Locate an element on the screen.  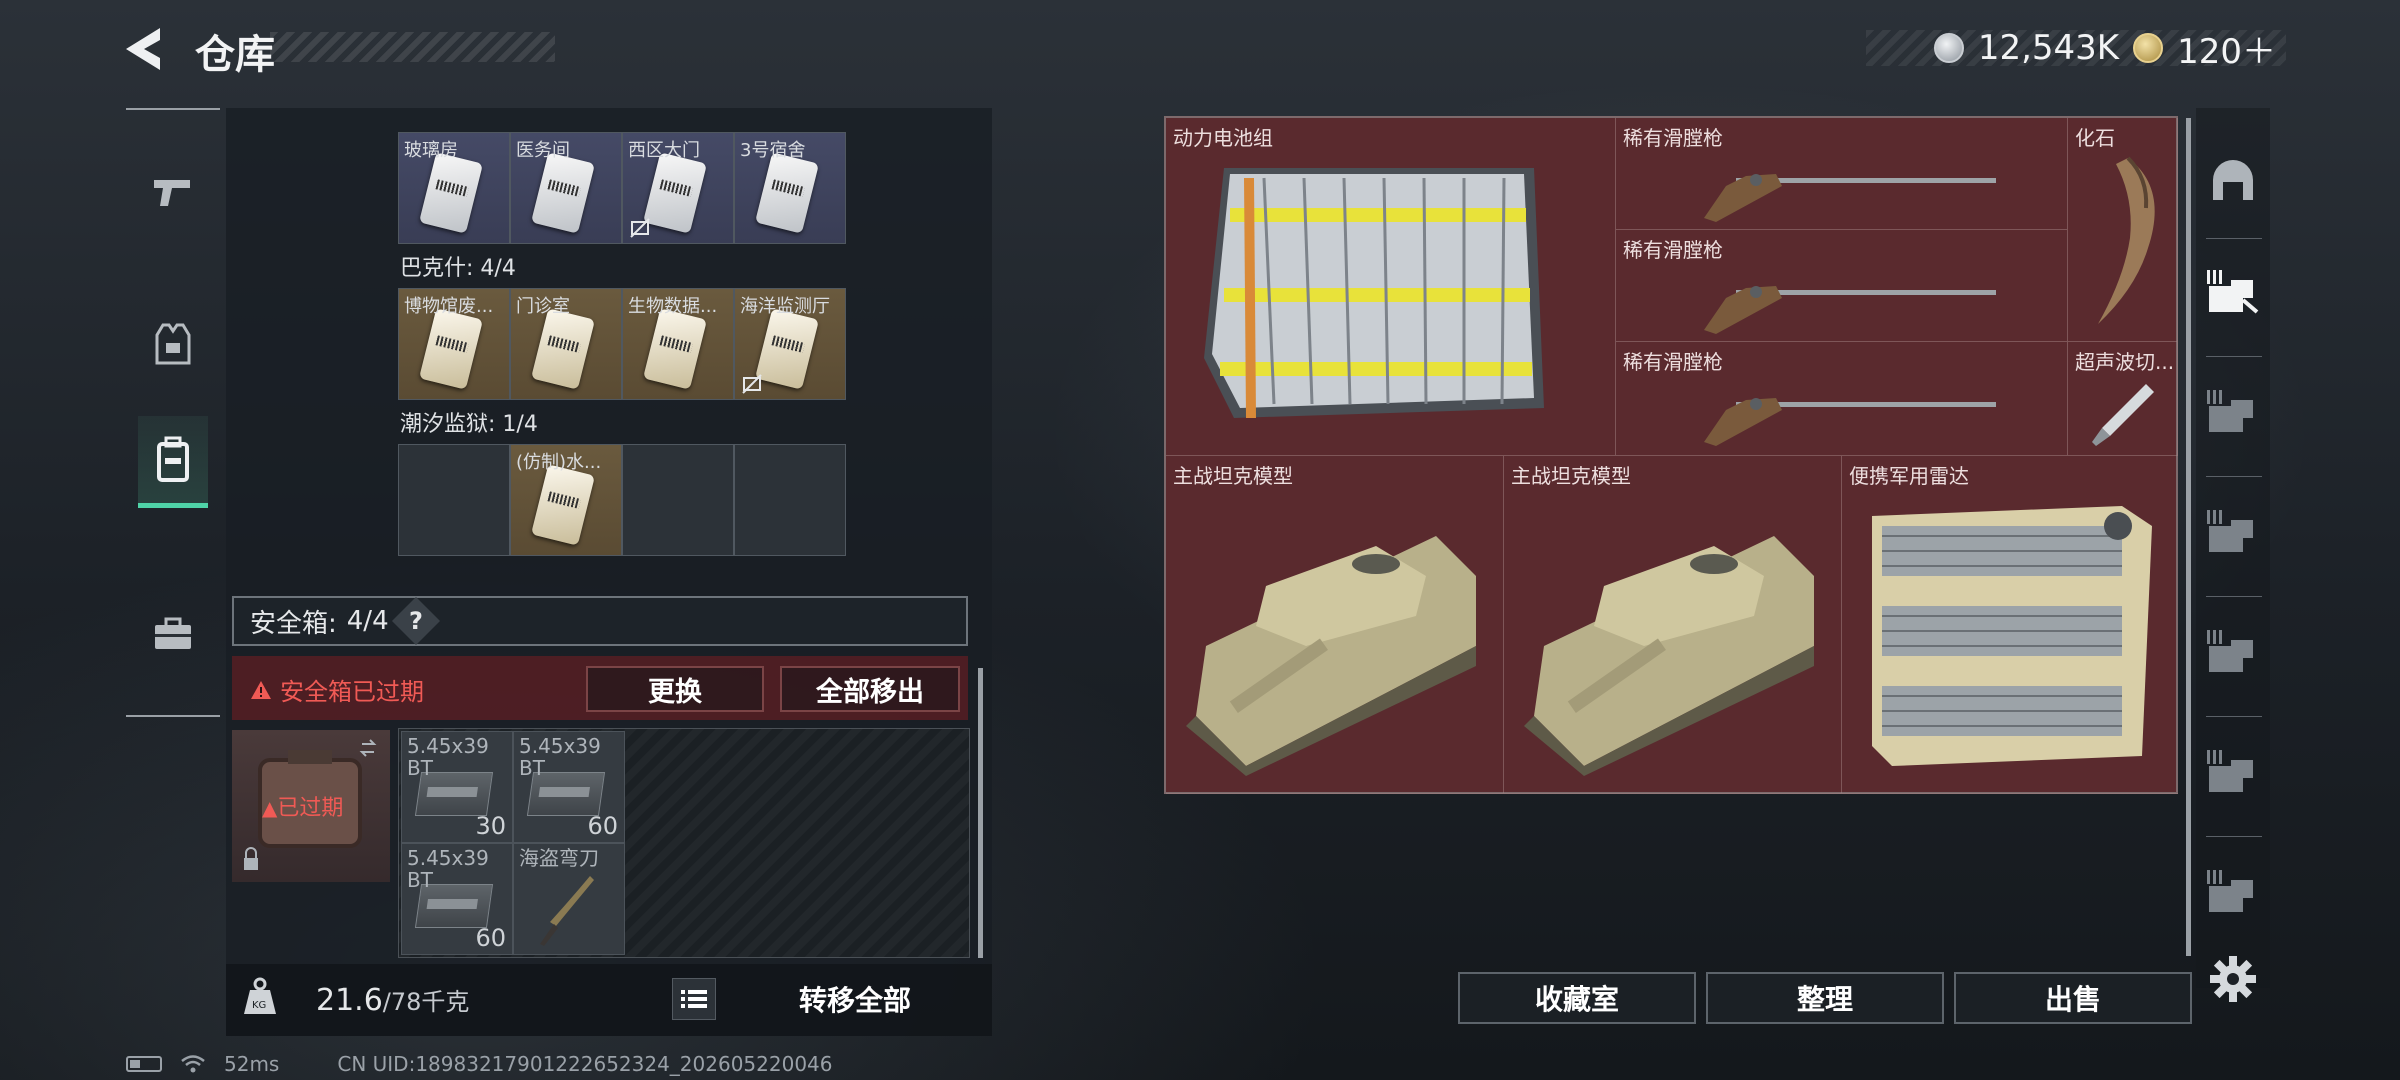
key-card-slot: 3号宿舍 is located at coordinates (790, 188).